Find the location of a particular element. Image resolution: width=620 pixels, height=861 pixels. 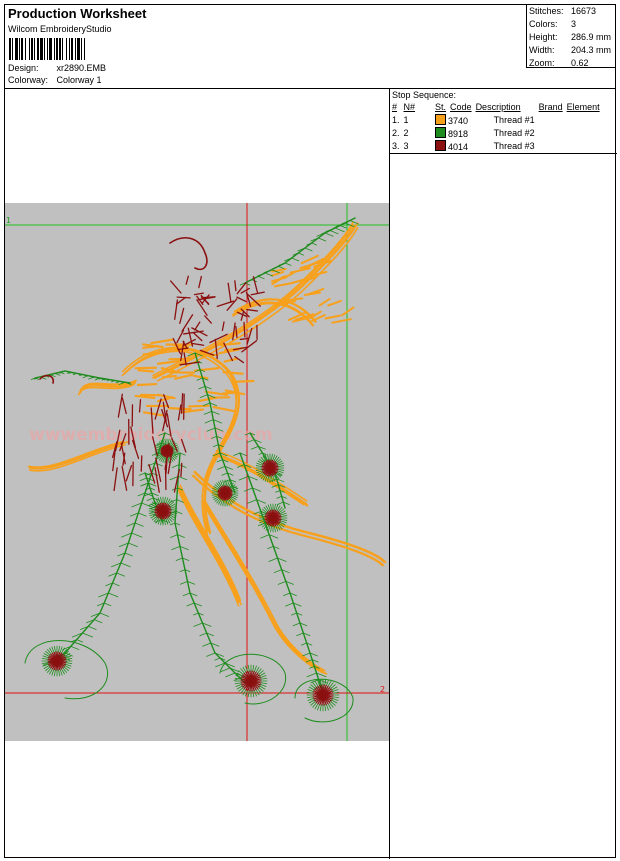

small-feather is located at coordinates (142, 474).